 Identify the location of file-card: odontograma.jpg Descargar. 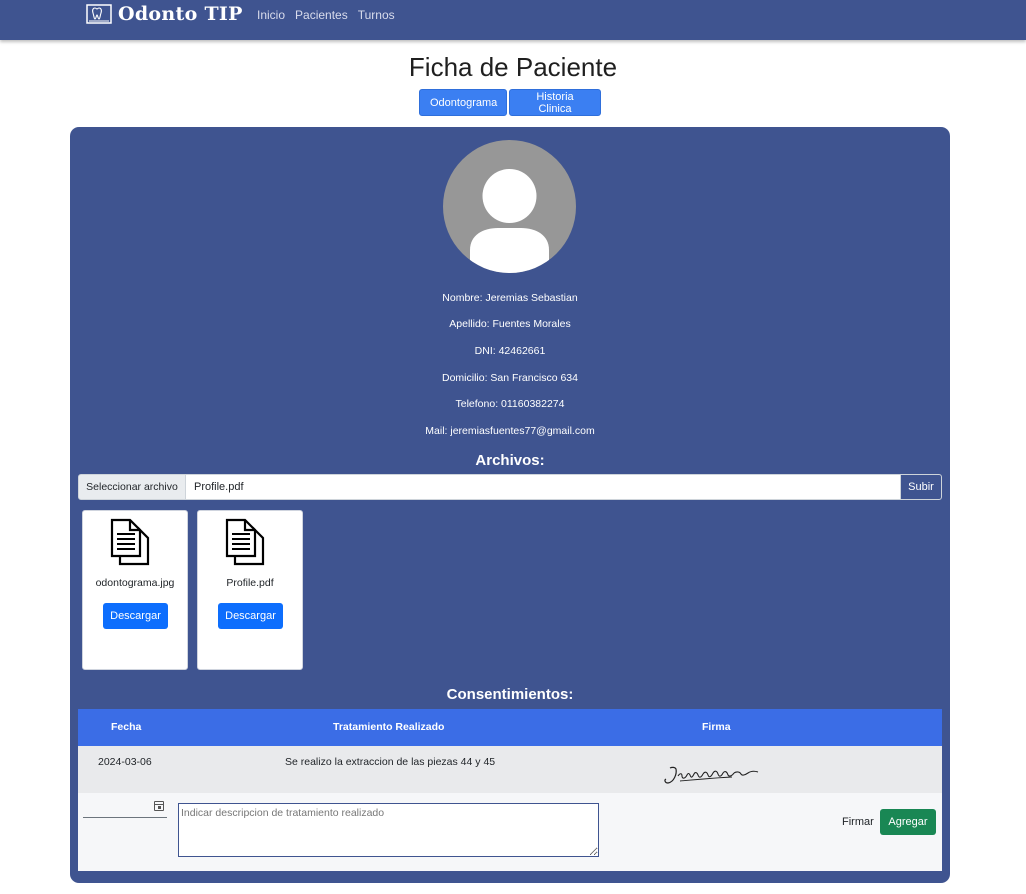
(135, 590).